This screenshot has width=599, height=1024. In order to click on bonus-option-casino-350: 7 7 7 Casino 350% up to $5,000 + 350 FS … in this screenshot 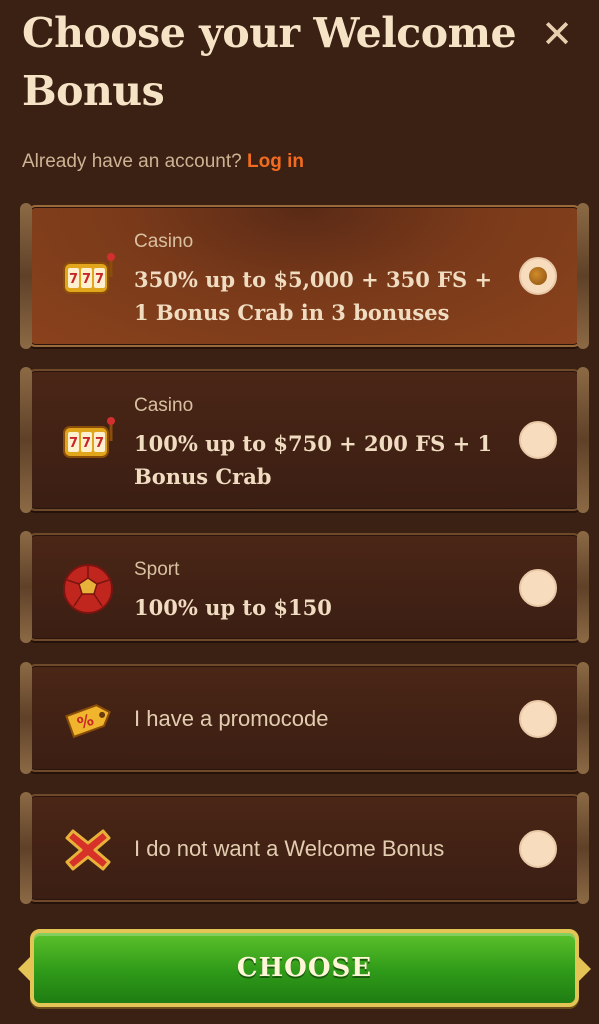, I will do `click(304, 276)`.